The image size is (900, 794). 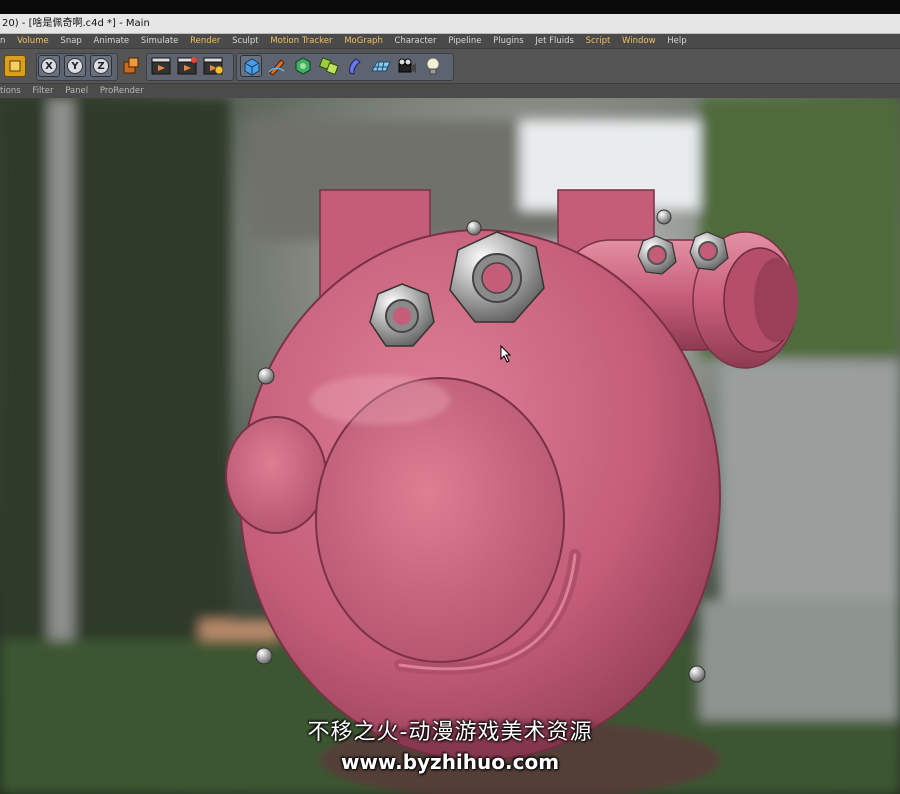 What do you see at coordinates (76, 23) in the screenshot?
I see `window-title: 20) - [啥是佩奇啊.c4d *] - Main` at bounding box center [76, 23].